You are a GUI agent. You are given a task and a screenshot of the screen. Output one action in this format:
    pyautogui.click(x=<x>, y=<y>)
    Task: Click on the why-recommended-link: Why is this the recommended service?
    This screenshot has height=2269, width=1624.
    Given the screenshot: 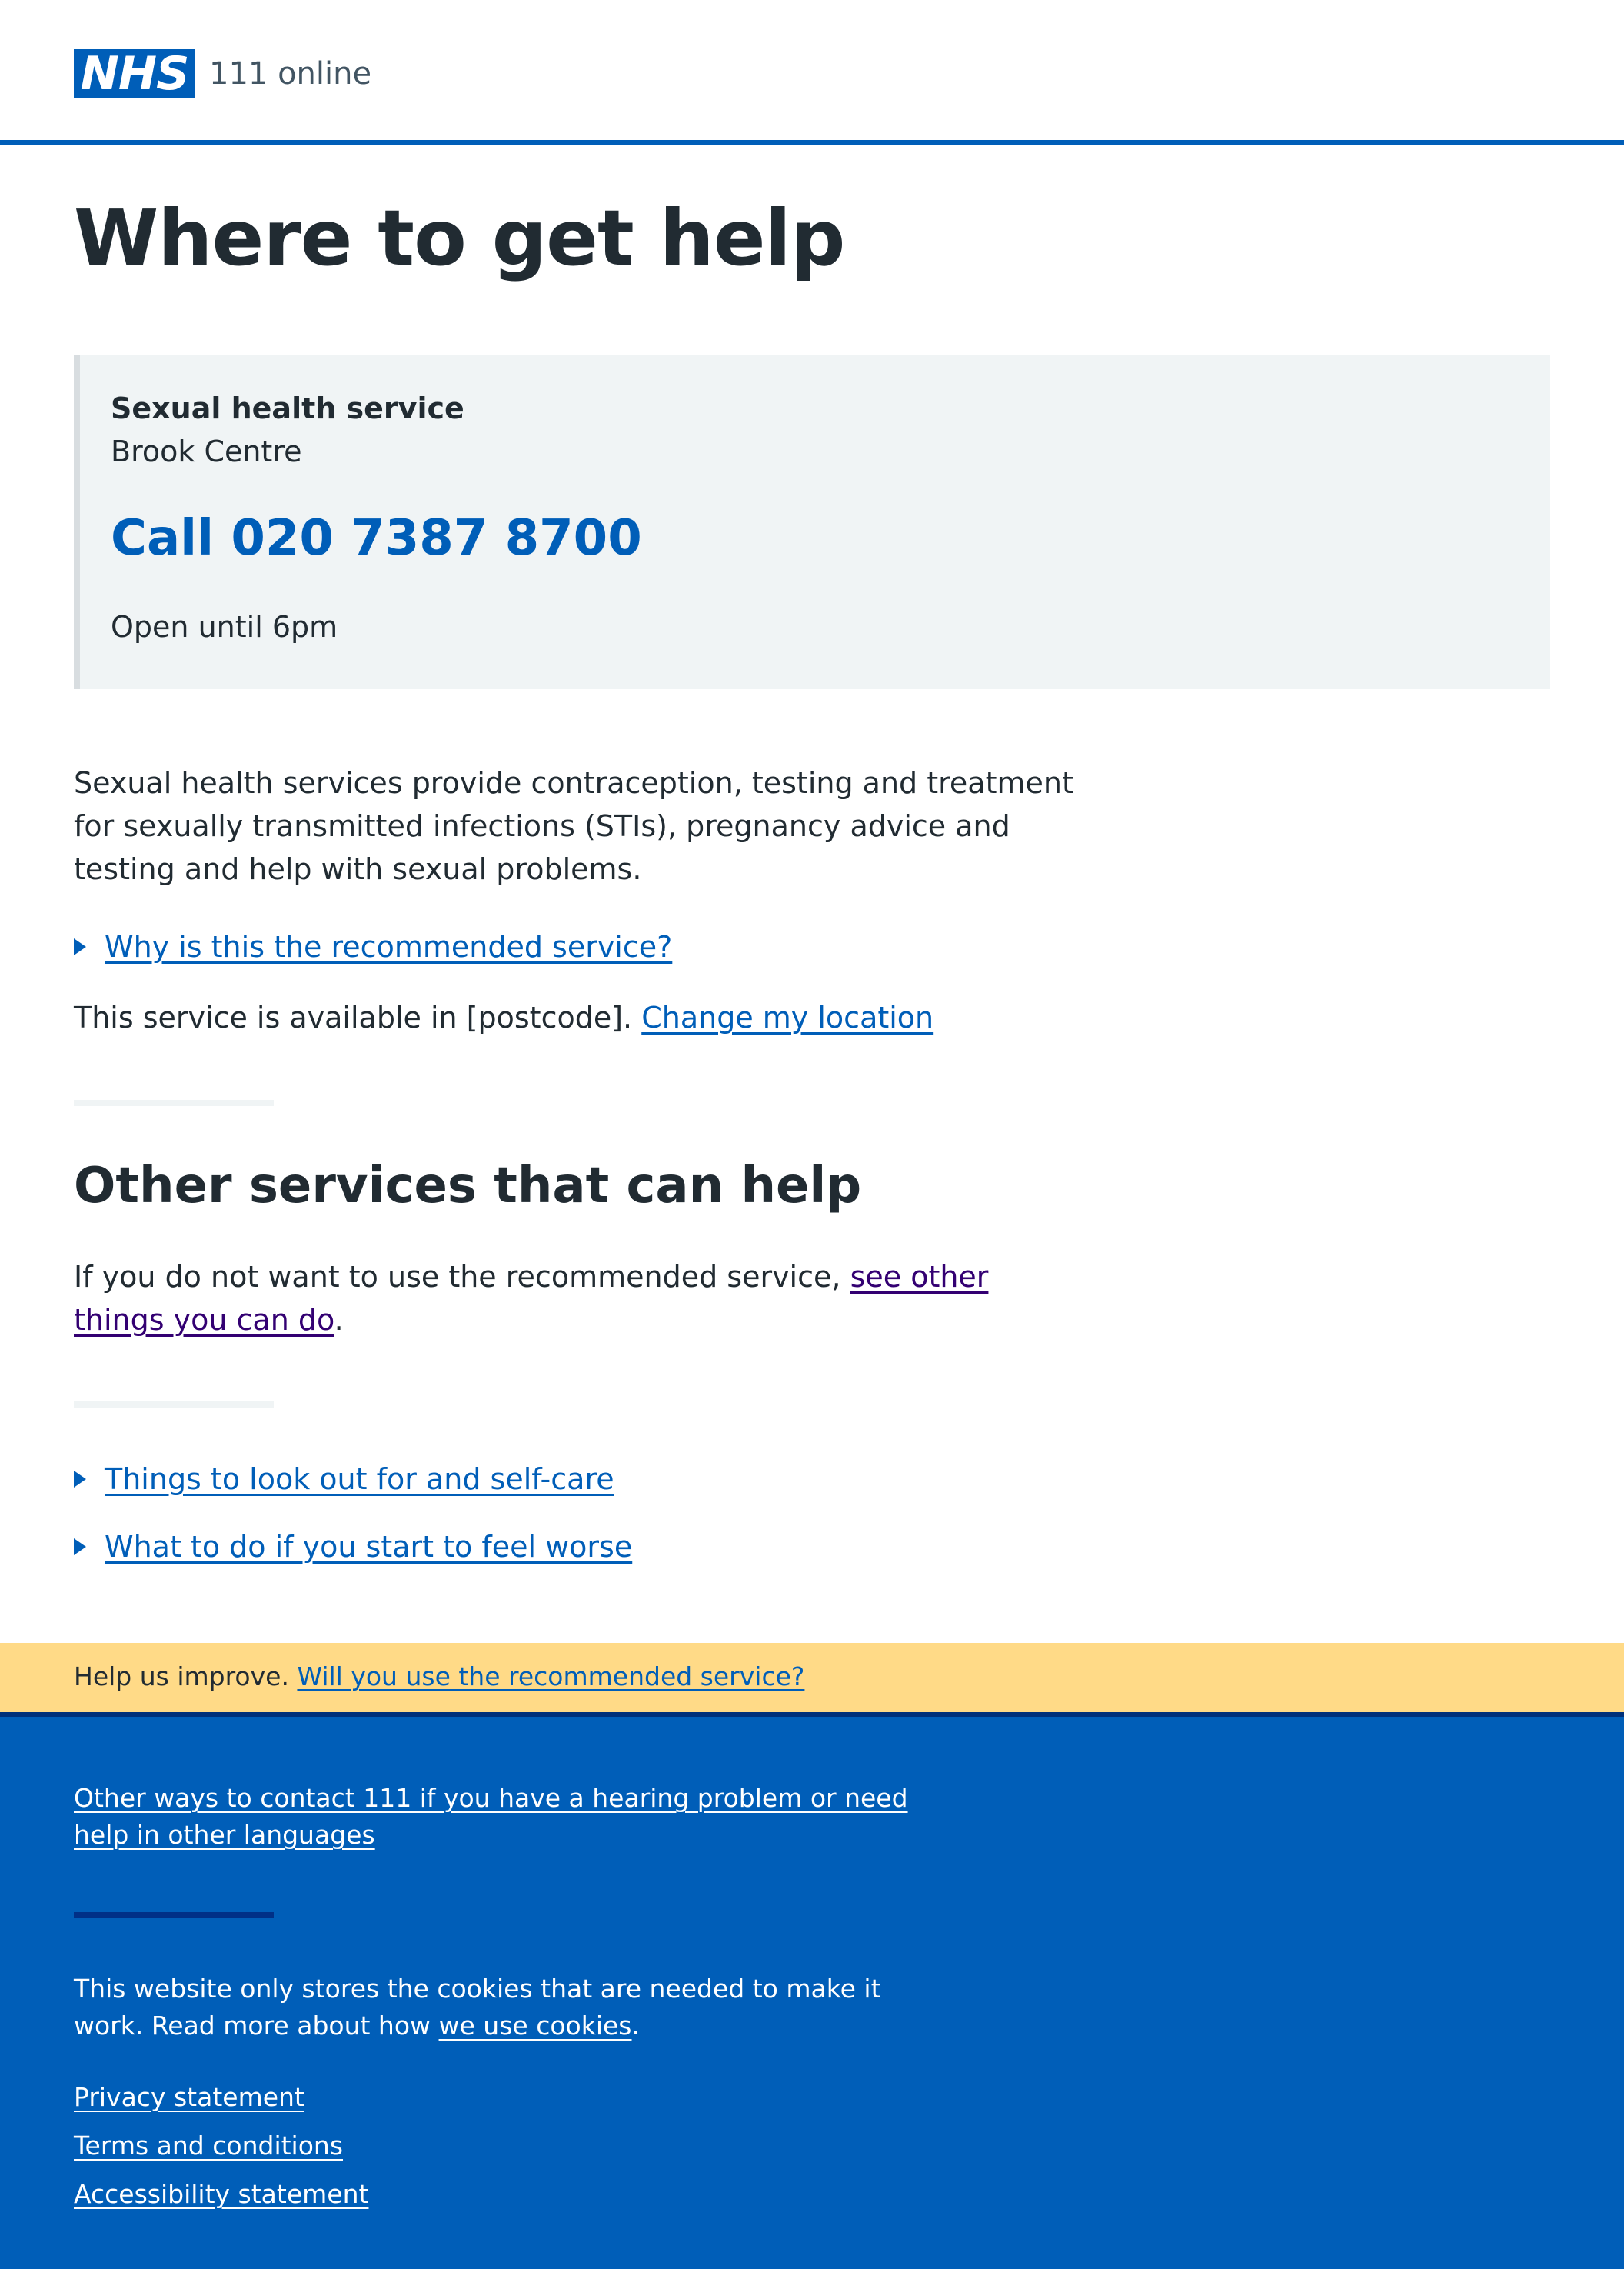 What is the action you would take?
    pyautogui.click(x=388, y=947)
    